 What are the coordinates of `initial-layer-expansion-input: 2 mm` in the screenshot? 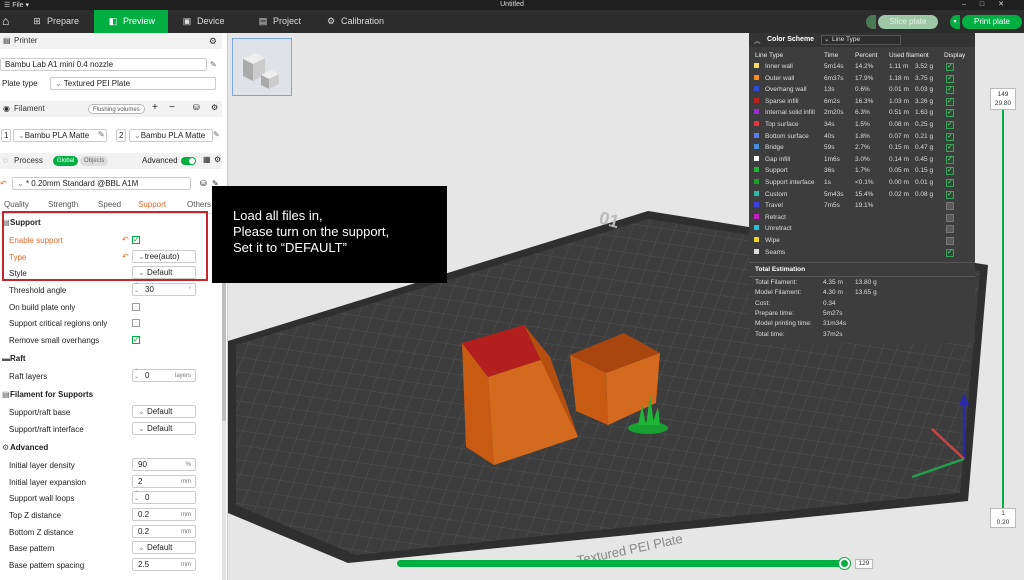 It's located at (164, 481).